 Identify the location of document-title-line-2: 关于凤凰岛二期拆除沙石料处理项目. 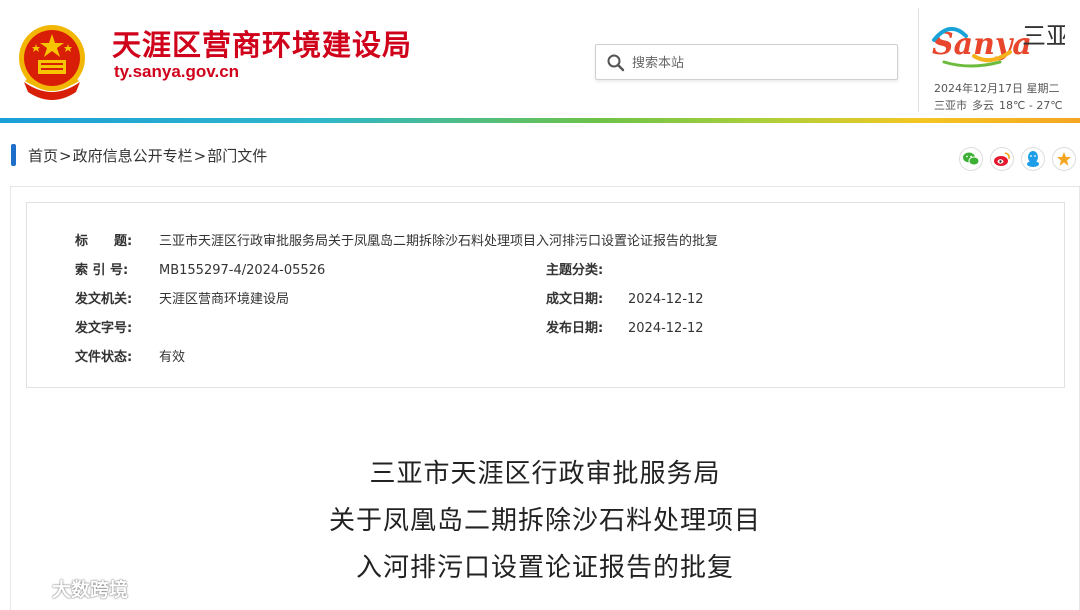
(544, 521).